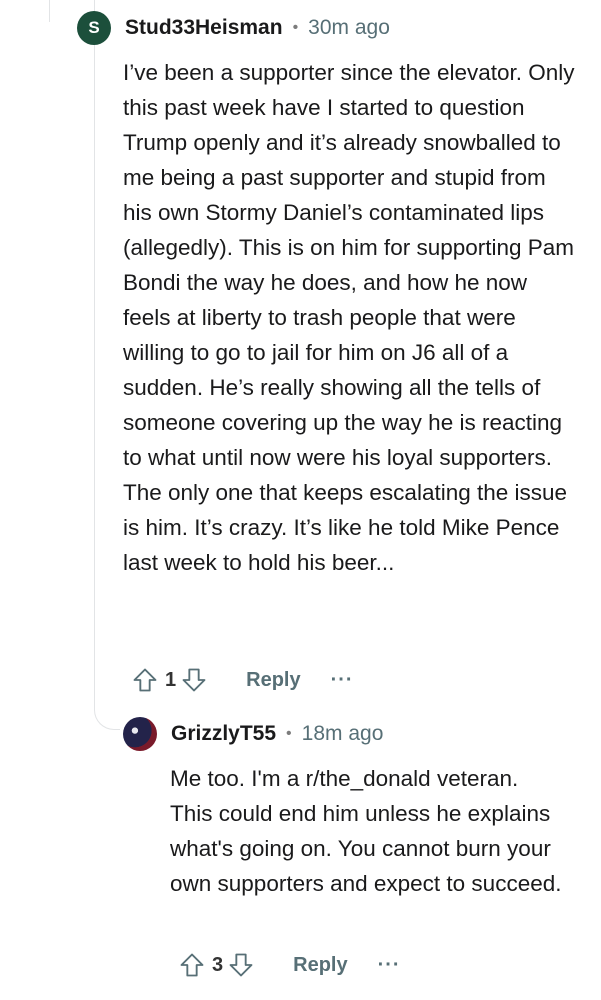 The width and height of the screenshot is (601, 1000). I want to click on vote-count: 3, so click(218, 964).